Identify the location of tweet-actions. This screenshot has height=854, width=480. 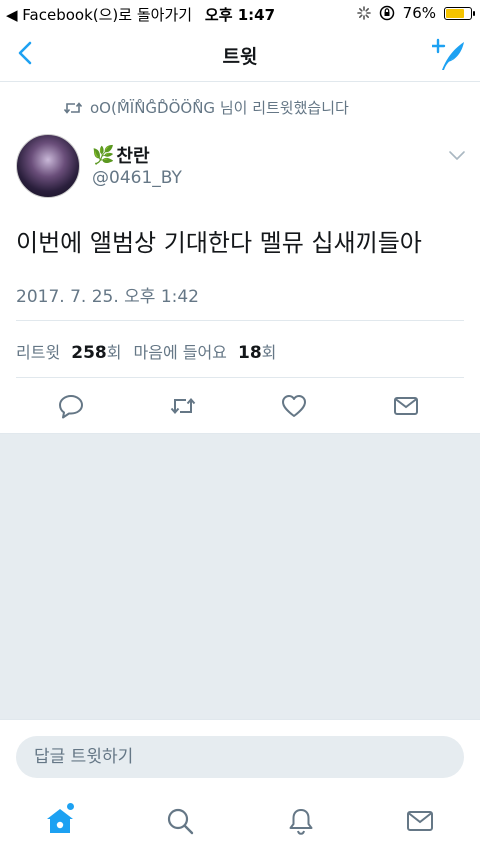
(240, 406).